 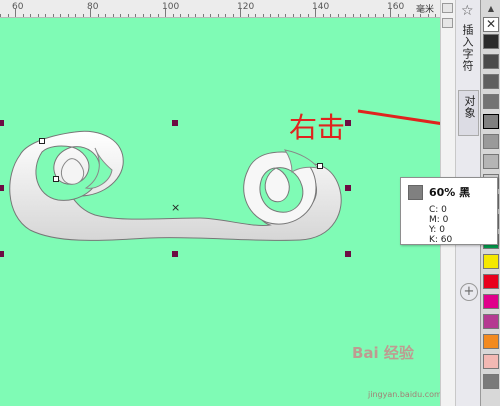 I want to click on tab-objects: 对象, so click(x=468, y=113).